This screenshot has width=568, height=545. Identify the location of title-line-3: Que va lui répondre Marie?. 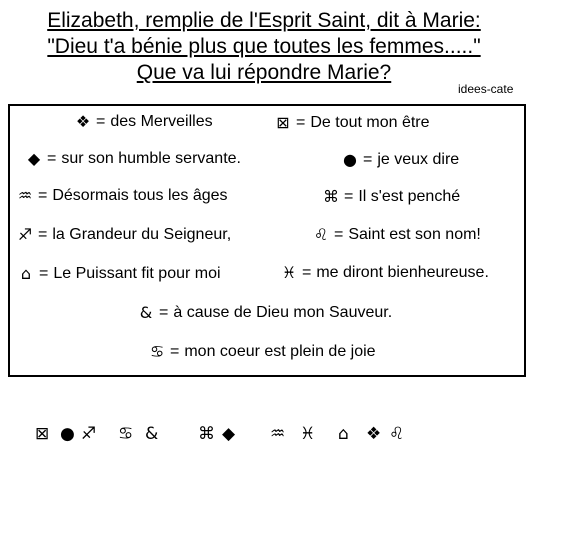
(264, 72).